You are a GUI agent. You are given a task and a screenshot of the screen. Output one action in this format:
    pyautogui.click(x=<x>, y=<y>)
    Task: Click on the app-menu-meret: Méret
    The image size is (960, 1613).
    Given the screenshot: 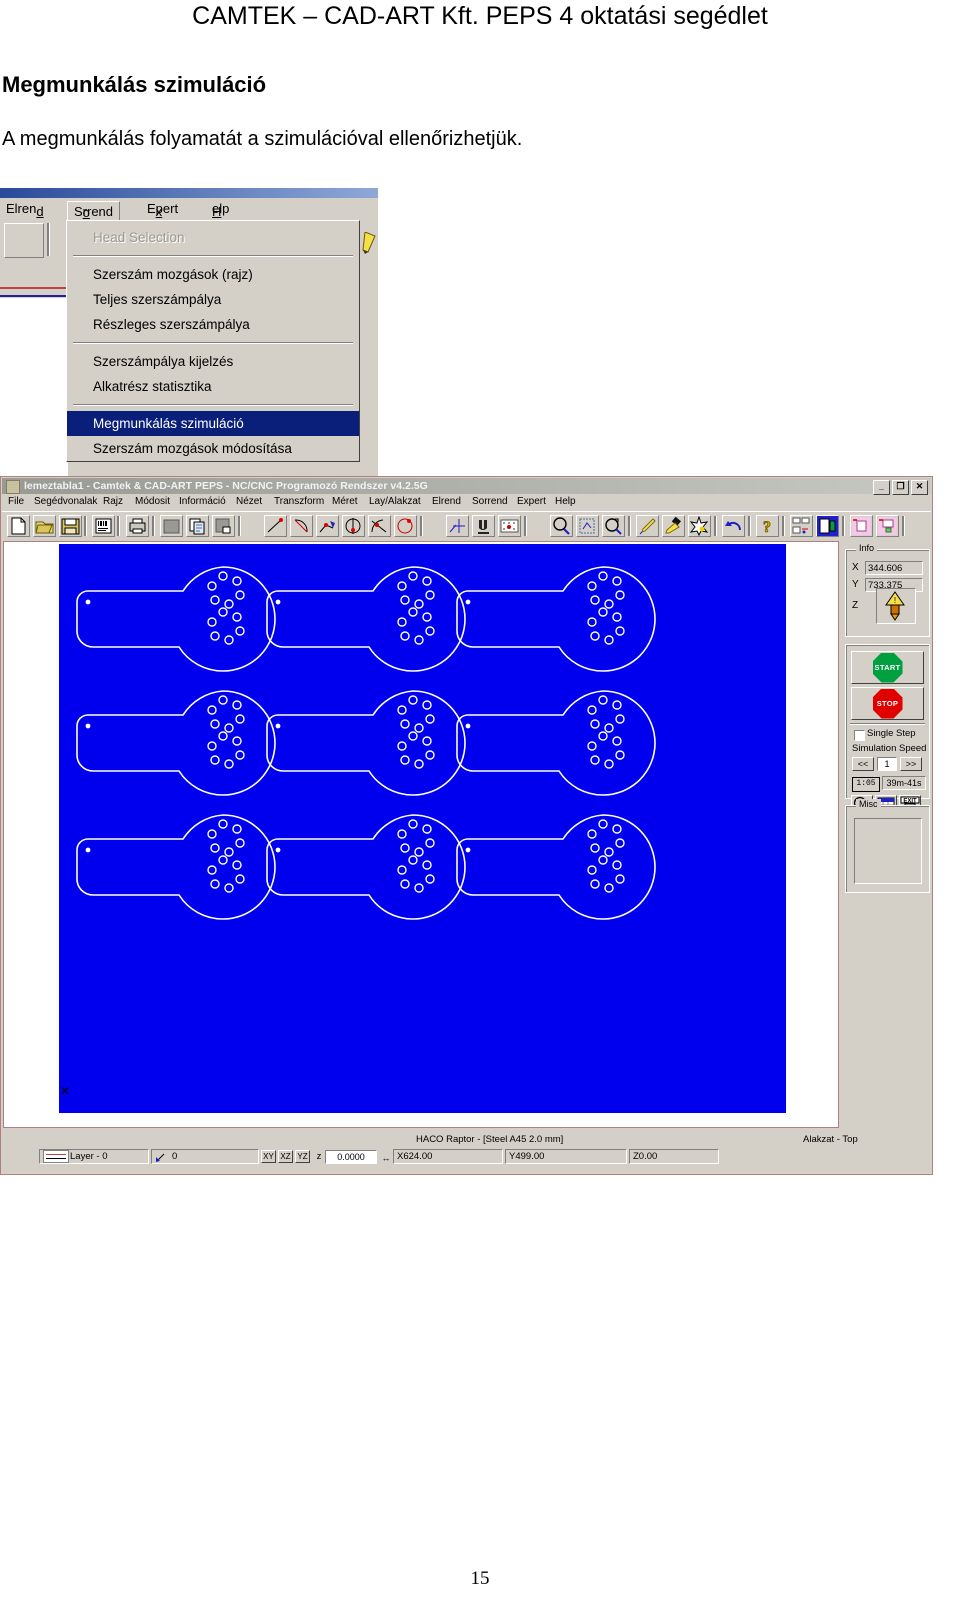 What is the action you would take?
    pyautogui.click(x=345, y=501)
    